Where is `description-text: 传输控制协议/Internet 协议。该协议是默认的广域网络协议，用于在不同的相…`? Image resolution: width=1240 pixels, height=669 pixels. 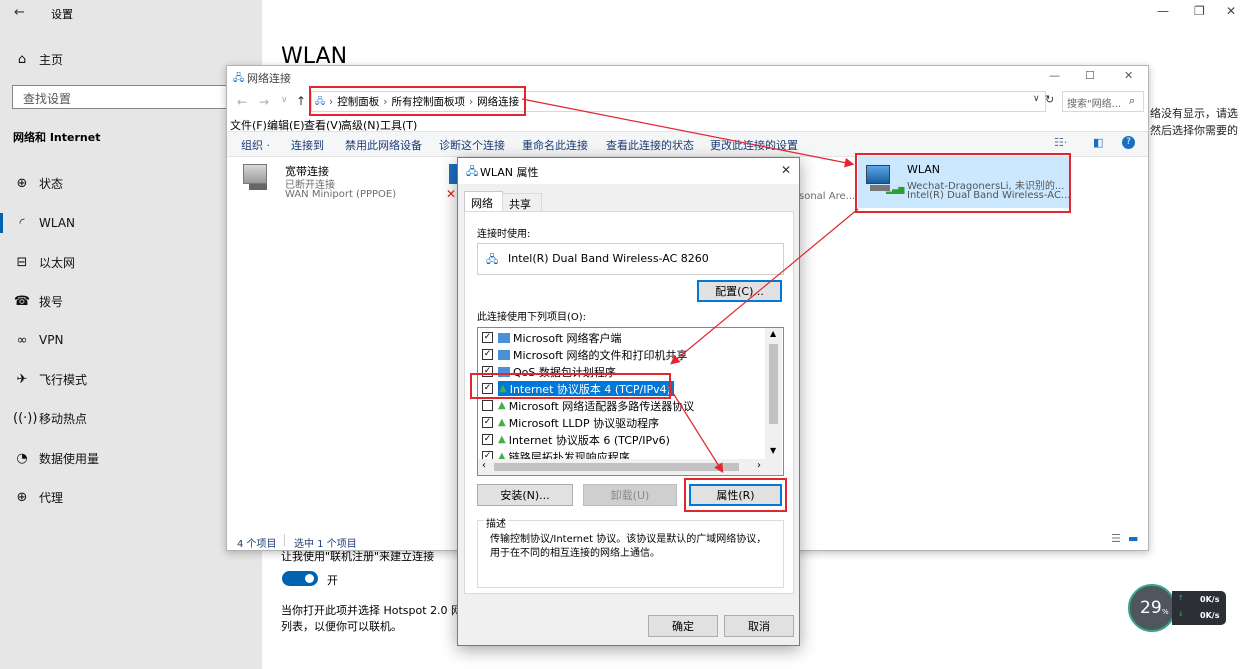 description-text: 传输控制协议/Internet 协议。该协议是默认的广域网络协议，用于在不同的相… is located at coordinates (628, 546).